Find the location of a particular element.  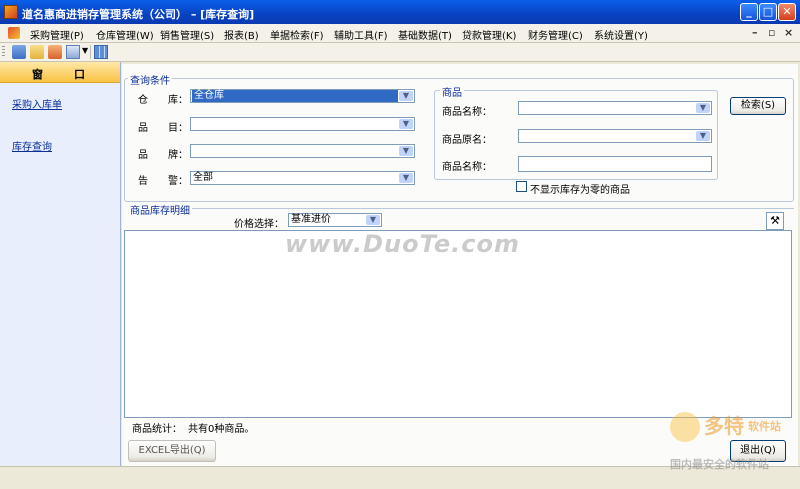

query-group-title: 查询条件 is located at coordinates (150, 79).